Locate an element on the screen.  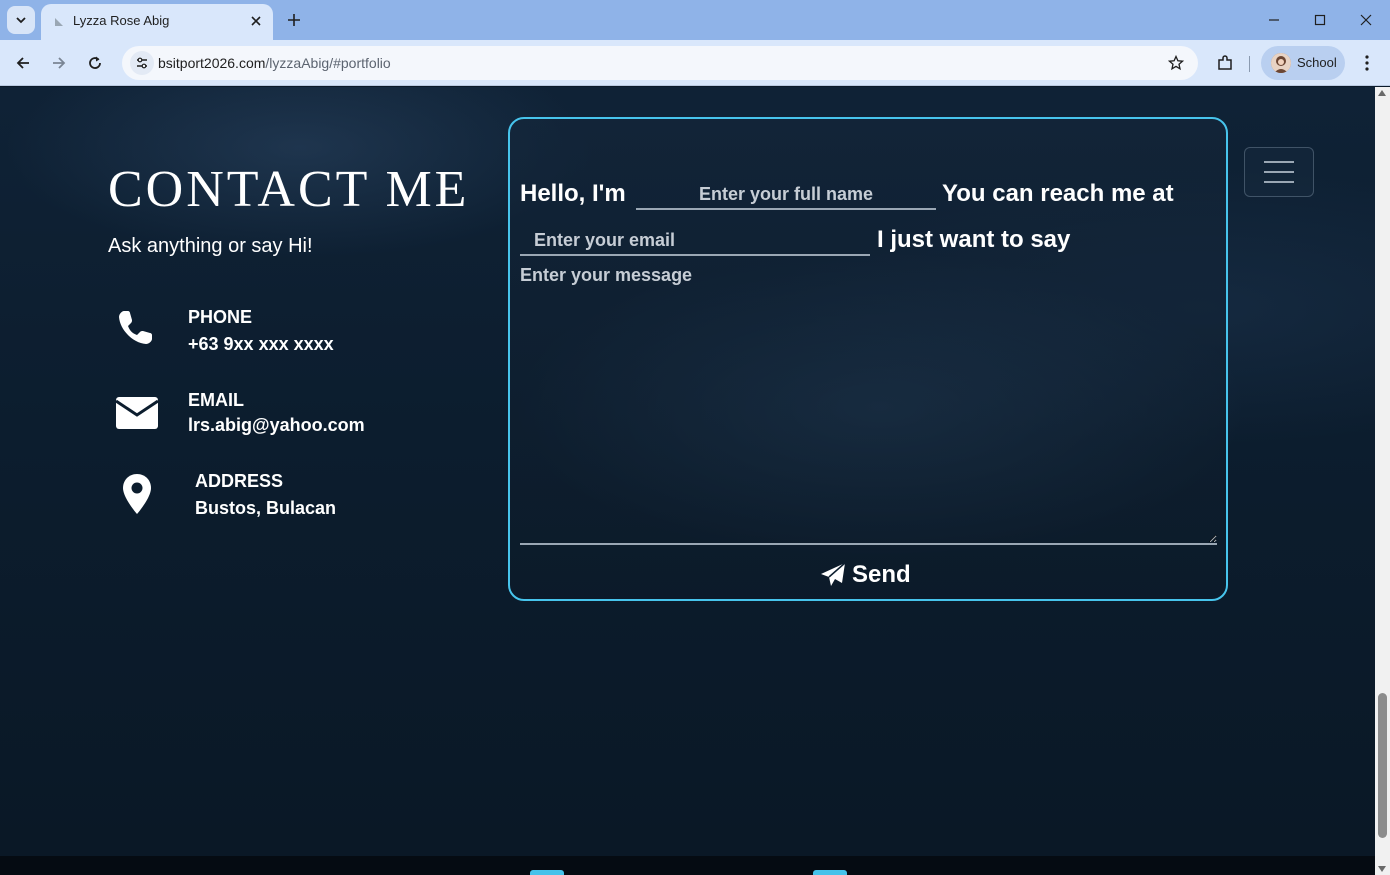
hamburger-menu-button is located at coordinates (1279, 172).